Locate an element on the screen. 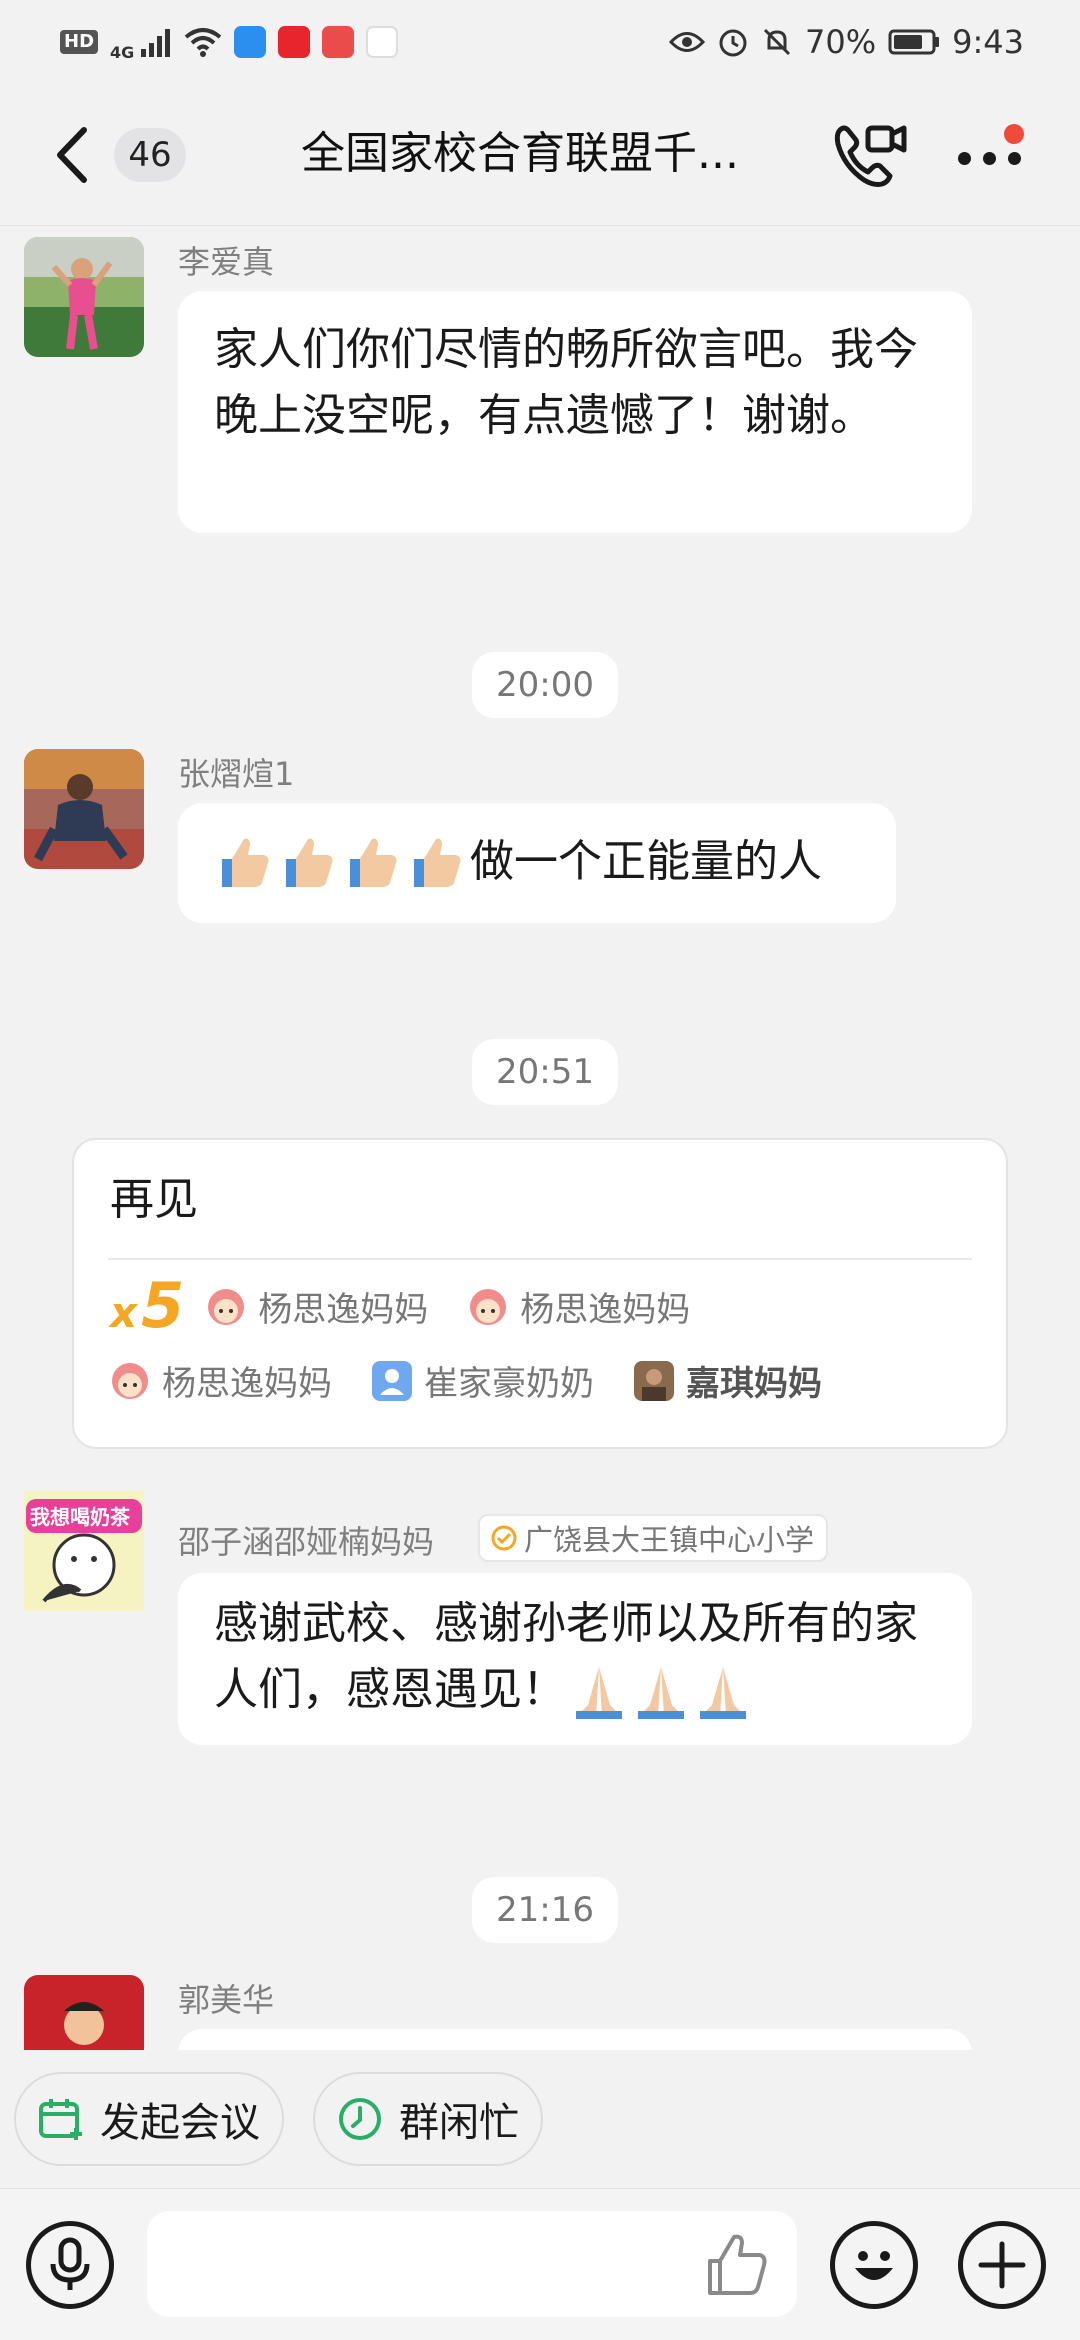  participant-name: 嘉琪妈妈 is located at coordinates (754, 1384).